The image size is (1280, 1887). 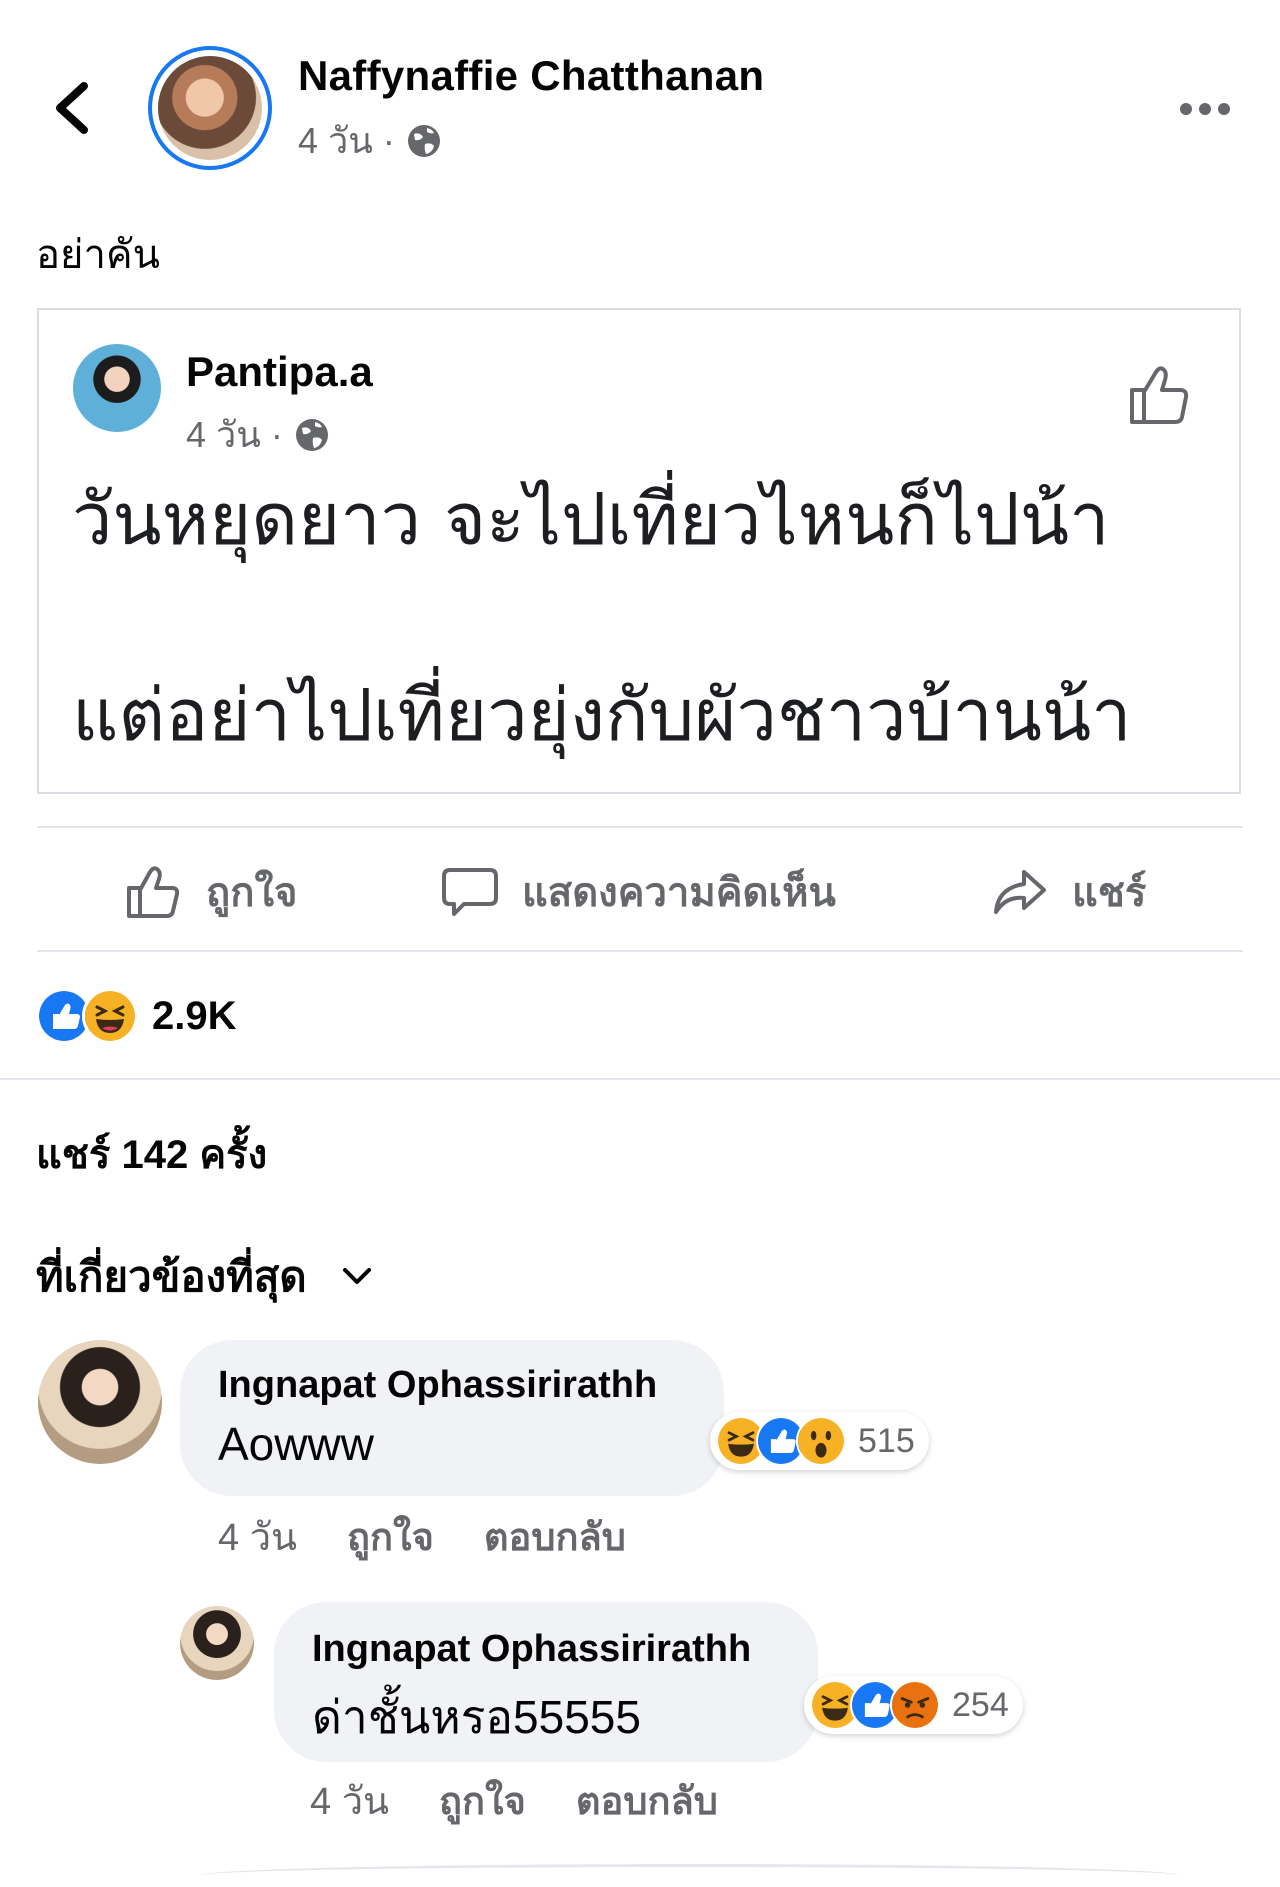 What do you see at coordinates (470, 892) in the screenshot?
I see `comment-icon` at bounding box center [470, 892].